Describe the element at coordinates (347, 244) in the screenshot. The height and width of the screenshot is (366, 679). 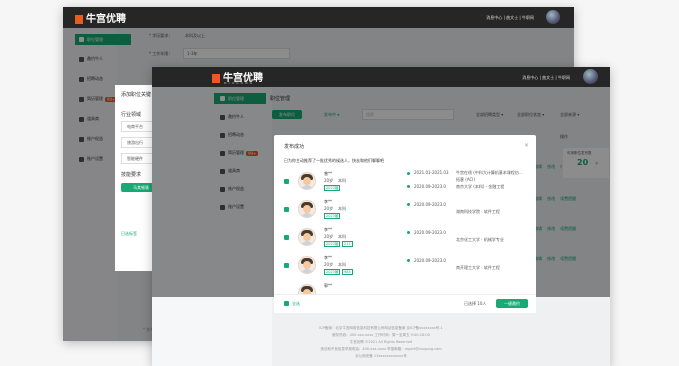
I see `candidate-tag: 211` at that location.